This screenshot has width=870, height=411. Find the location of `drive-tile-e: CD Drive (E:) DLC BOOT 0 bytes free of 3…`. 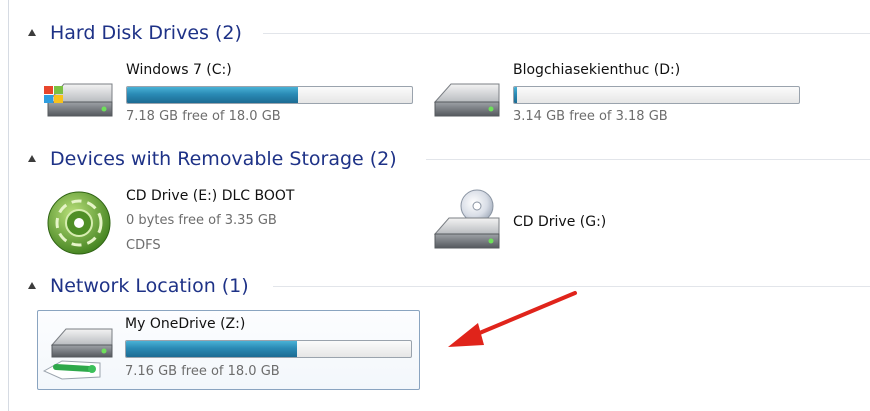

drive-tile-e: CD Drive (E:) DLC BOOT 0 bytes free of 3… is located at coordinates (233, 224).